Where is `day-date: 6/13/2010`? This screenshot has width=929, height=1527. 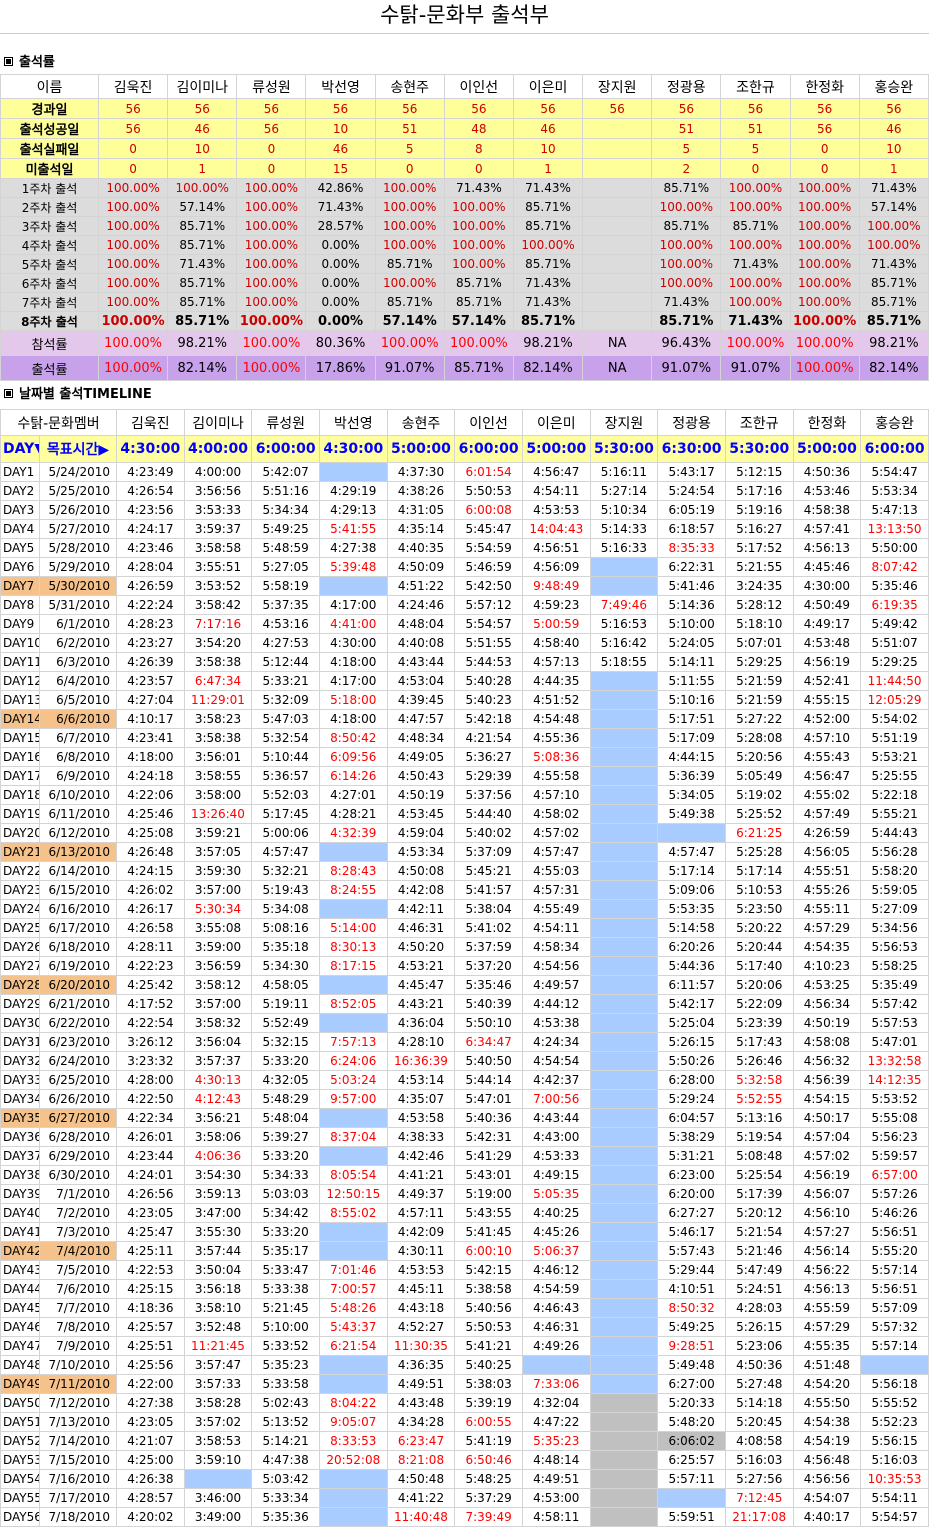 day-date: 6/13/2010 is located at coordinates (78, 852).